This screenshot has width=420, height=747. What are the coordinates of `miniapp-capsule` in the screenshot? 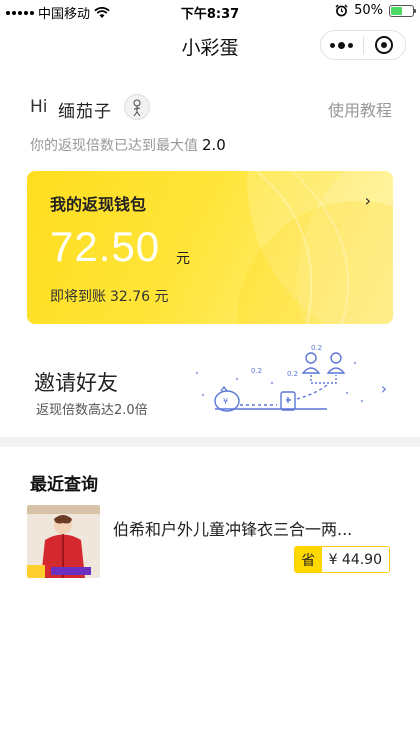 It's located at (363, 45).